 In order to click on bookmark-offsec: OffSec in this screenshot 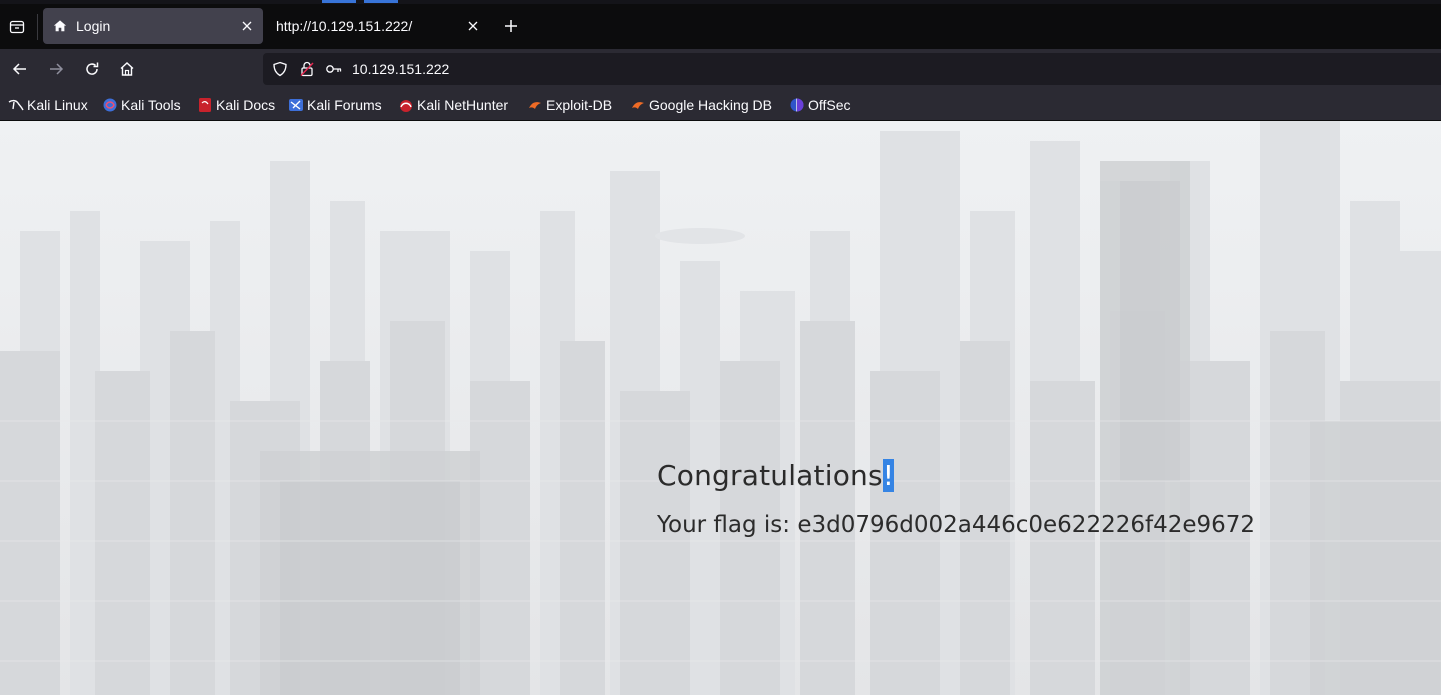, I will do `click(820, 105)`.